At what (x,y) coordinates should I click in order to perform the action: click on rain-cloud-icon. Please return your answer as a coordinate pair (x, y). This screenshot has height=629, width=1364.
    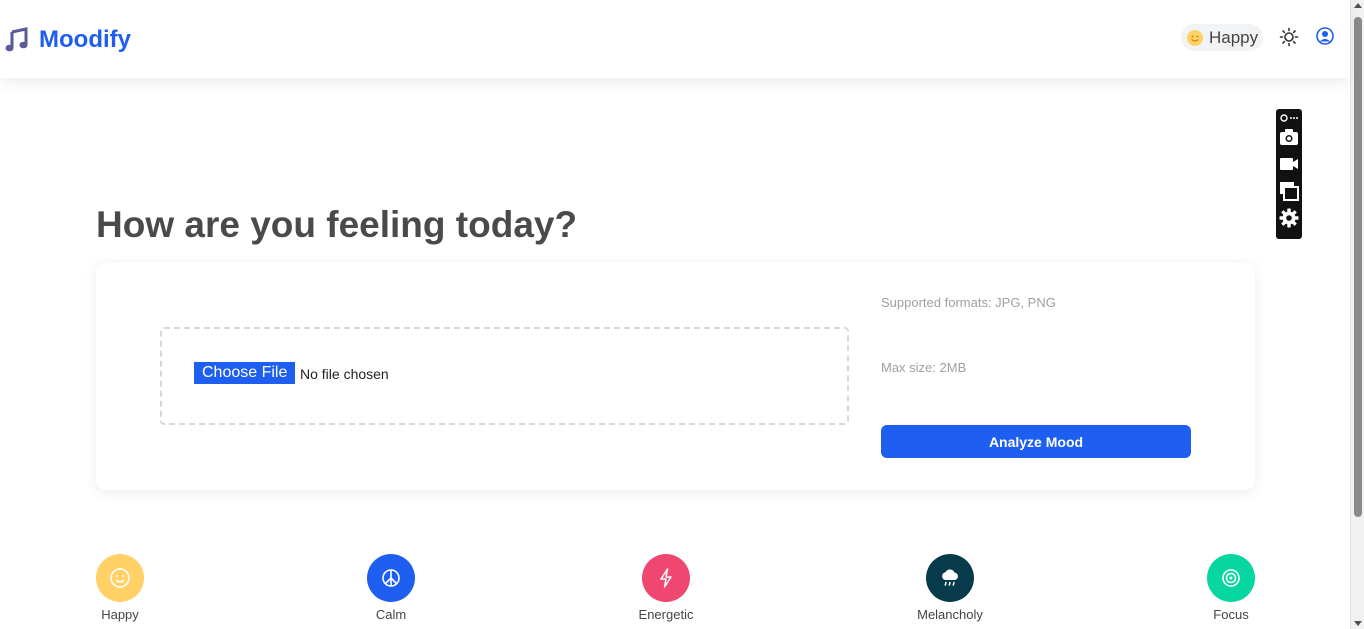
    Looking at the image, I should click on (950, 577).